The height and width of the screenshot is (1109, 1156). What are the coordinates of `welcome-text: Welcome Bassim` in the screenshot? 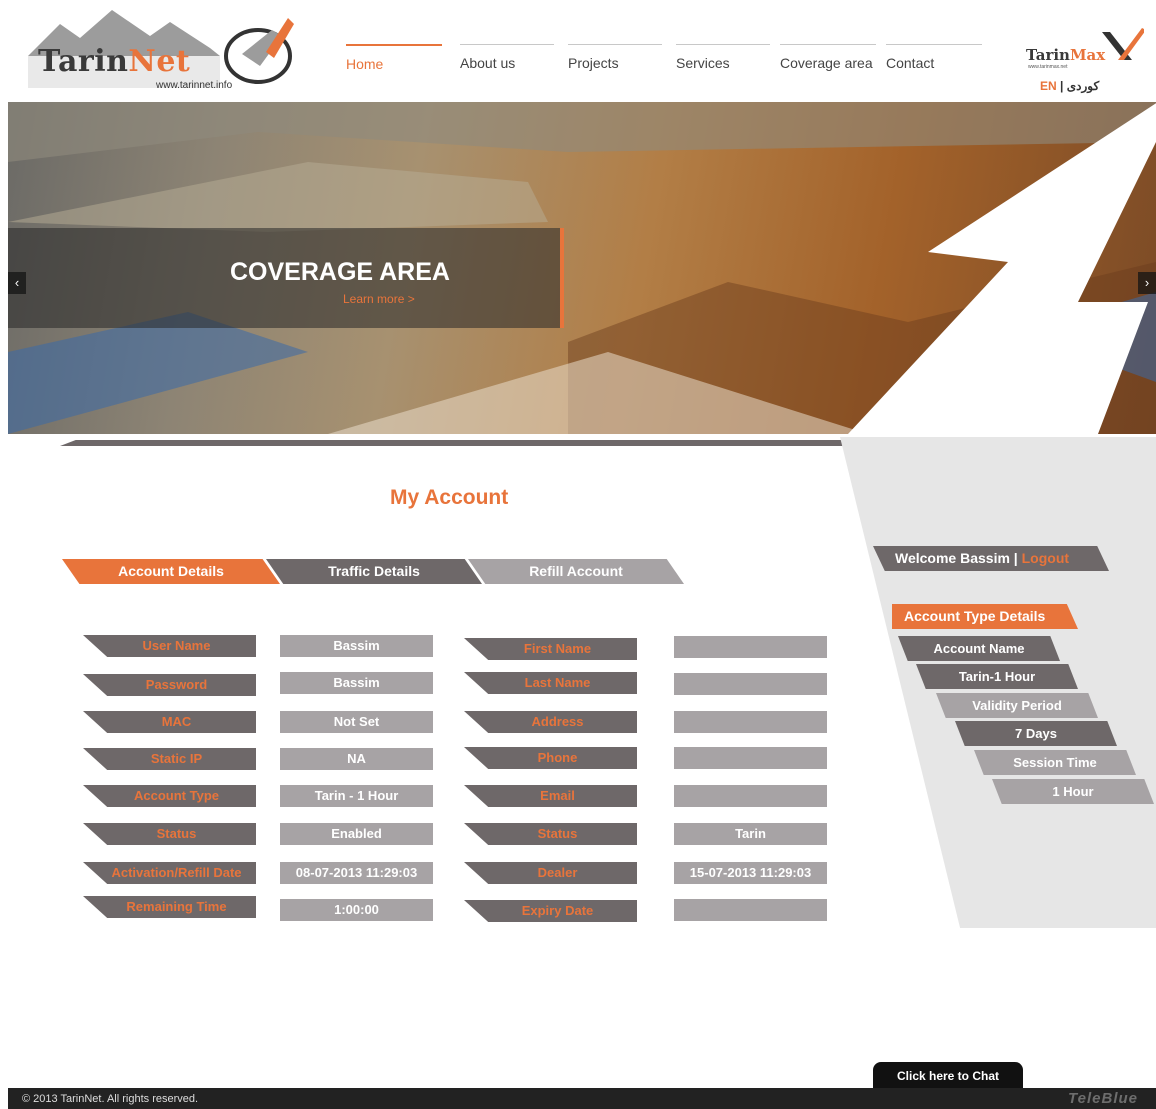 It's located at (952, 558).